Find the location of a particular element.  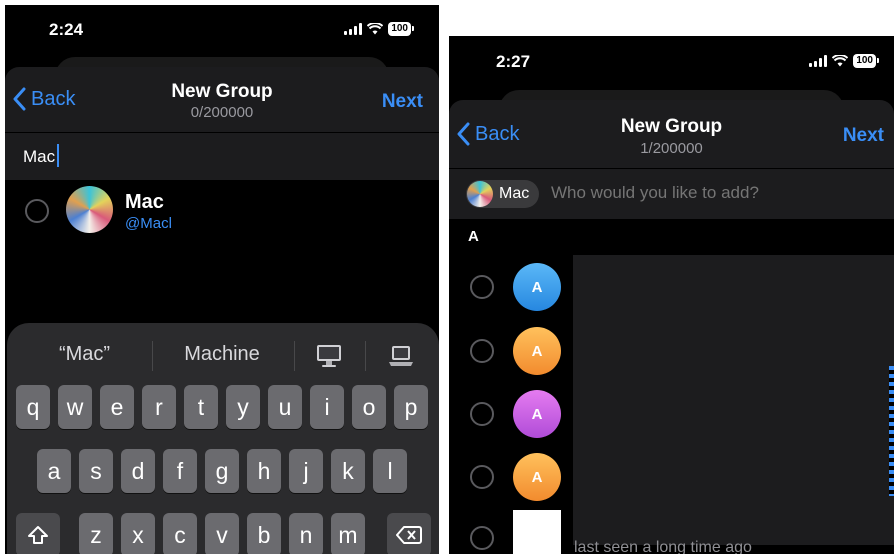

section-letter: A is located at coordinates (473, 236).